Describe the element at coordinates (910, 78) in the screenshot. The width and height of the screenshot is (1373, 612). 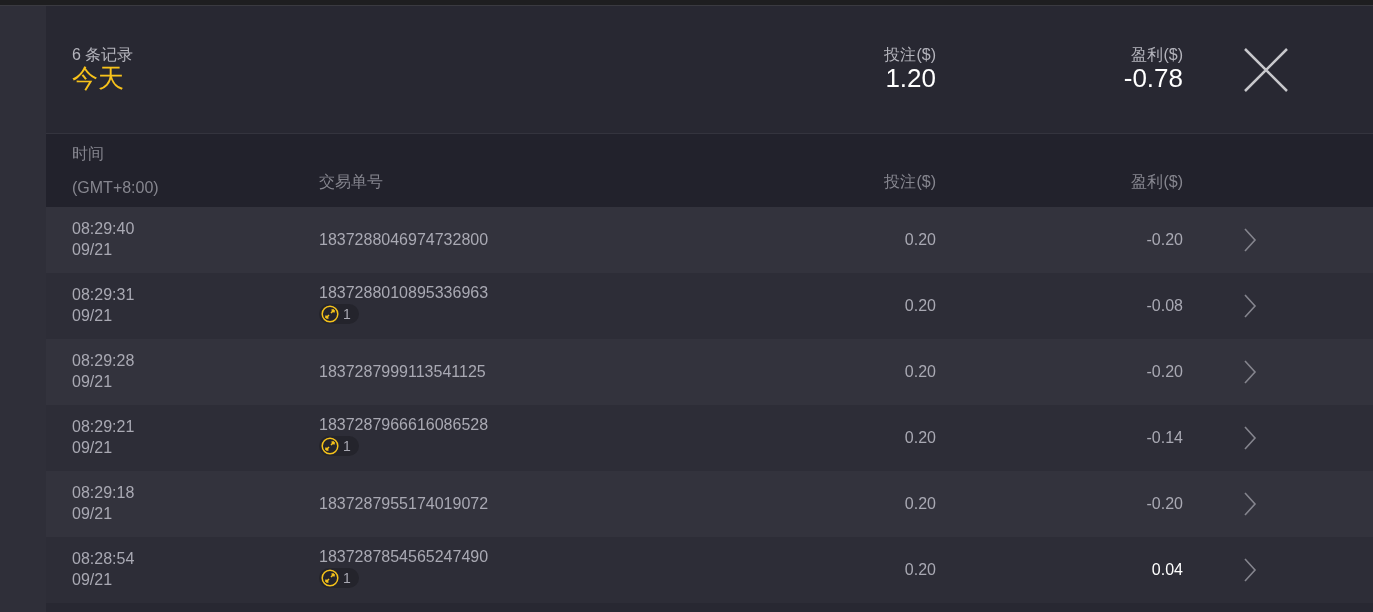
I see `stake-total: 1.20` at that location.